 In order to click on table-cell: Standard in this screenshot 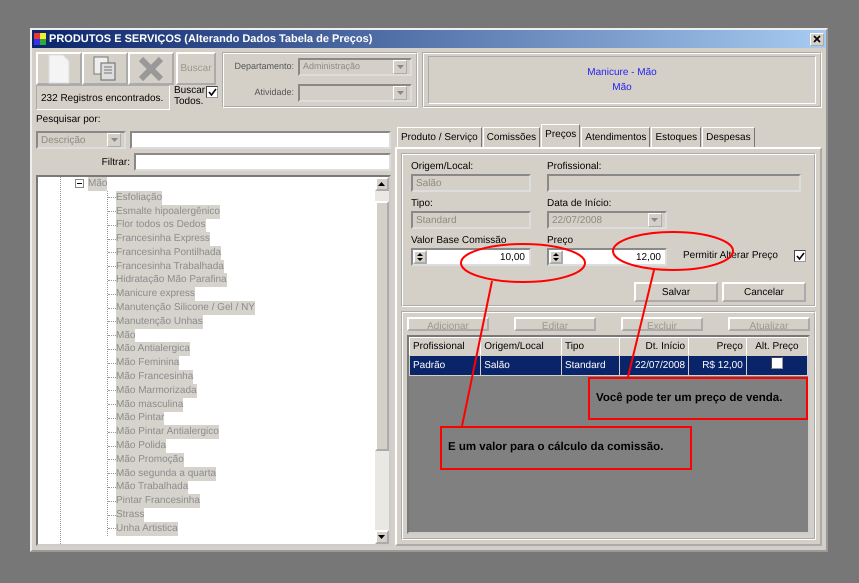, I will do `click(590, 366)`.